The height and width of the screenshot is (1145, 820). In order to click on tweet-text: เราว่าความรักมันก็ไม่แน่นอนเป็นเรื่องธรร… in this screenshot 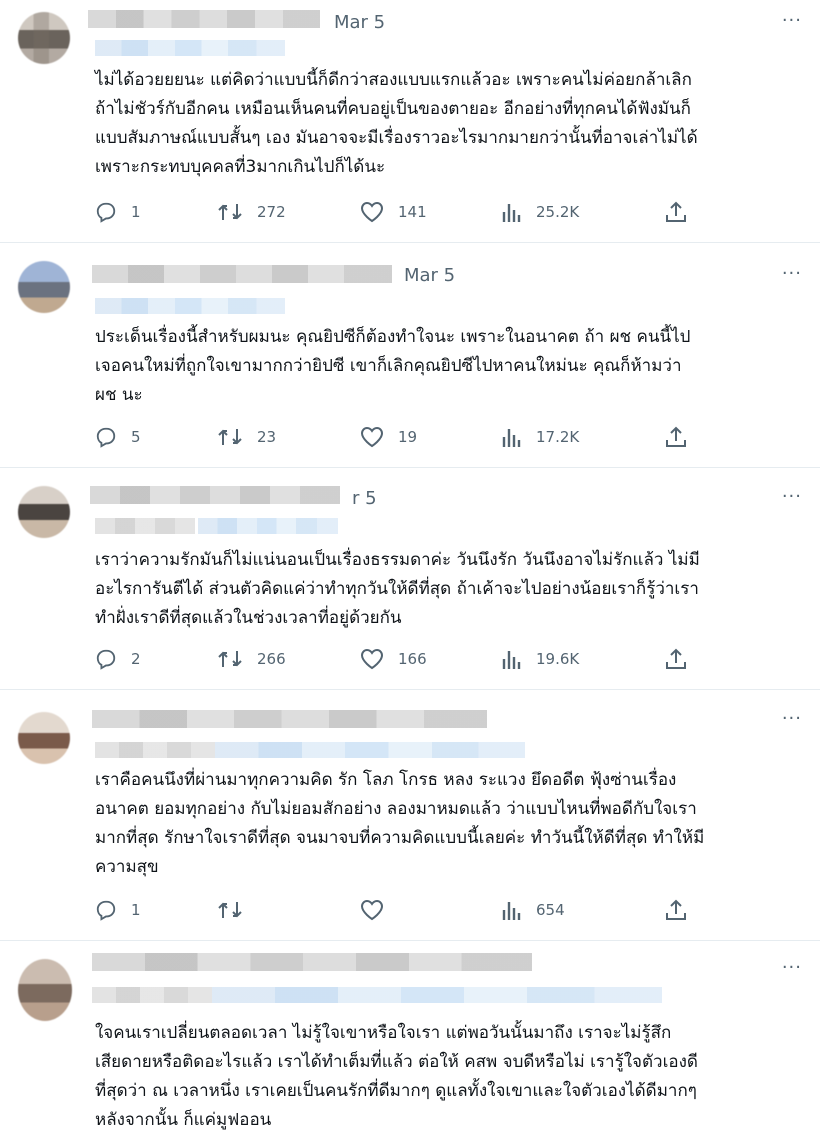, I will do `click(445, 589)`.